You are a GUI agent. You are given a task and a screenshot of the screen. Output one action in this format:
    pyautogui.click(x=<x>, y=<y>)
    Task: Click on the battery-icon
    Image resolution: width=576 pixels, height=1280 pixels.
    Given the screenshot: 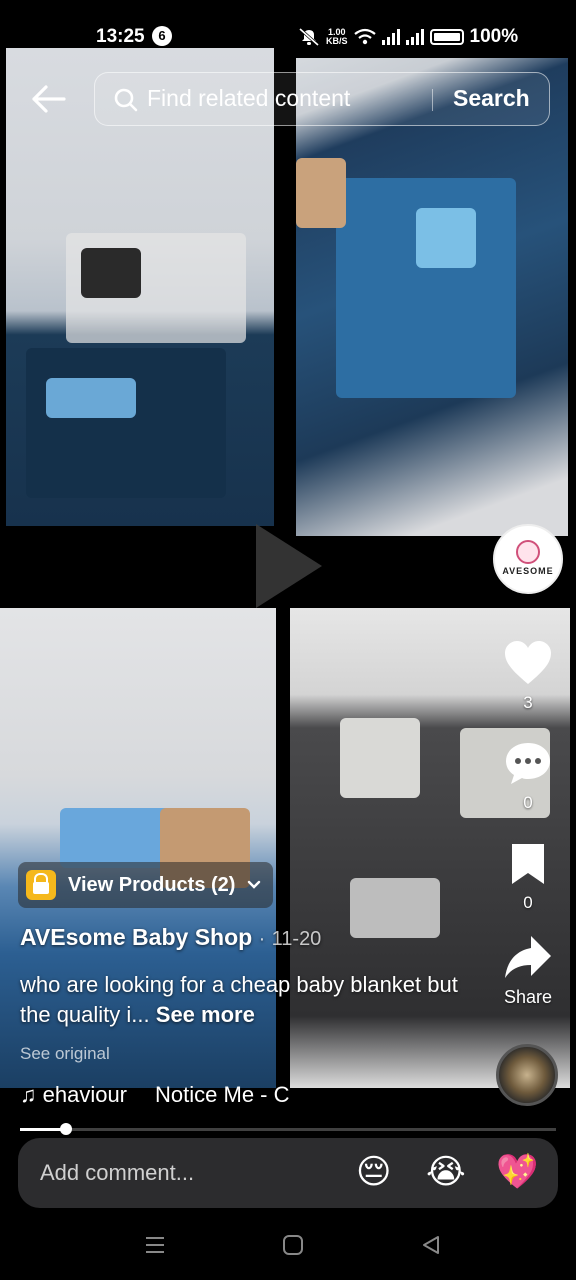 What is the action you would take?
    pyautogui.click(x=446, y=37)
    